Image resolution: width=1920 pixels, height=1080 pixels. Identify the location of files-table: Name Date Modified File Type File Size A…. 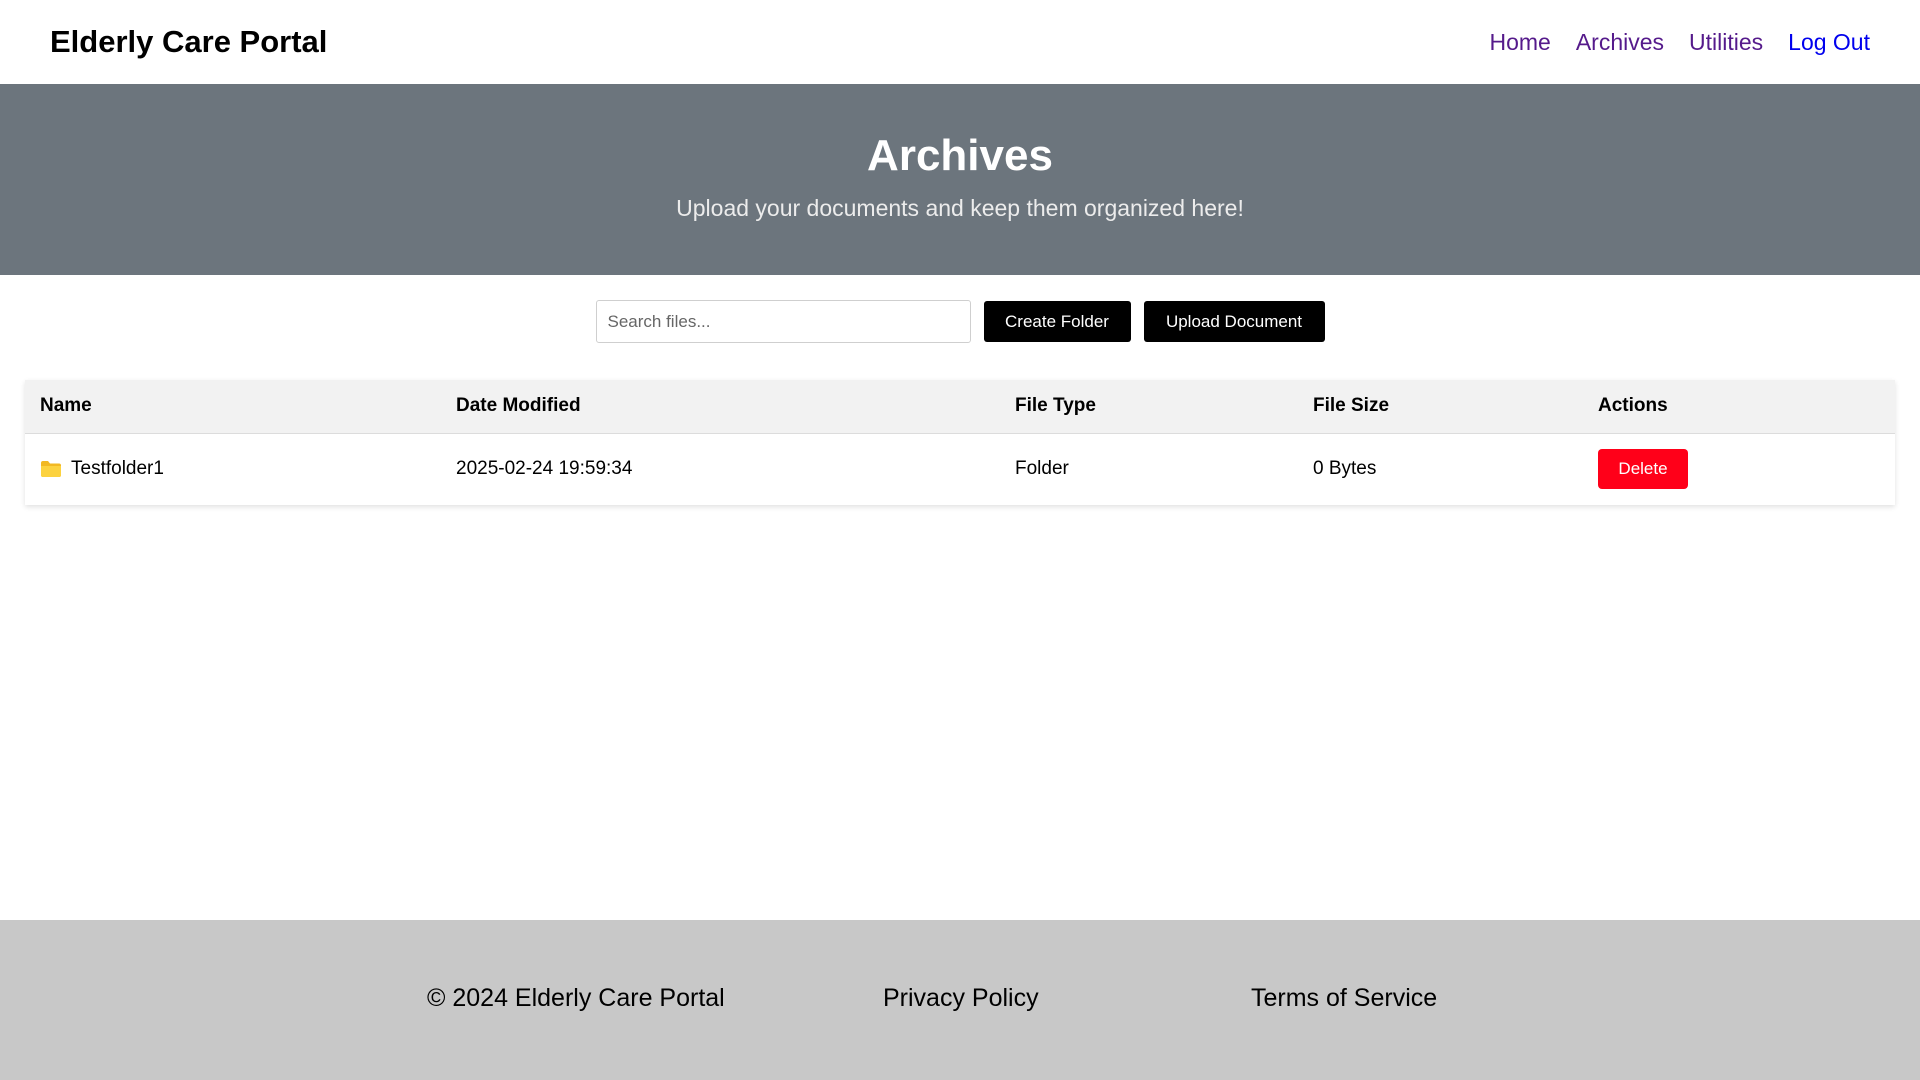
(960, 442).